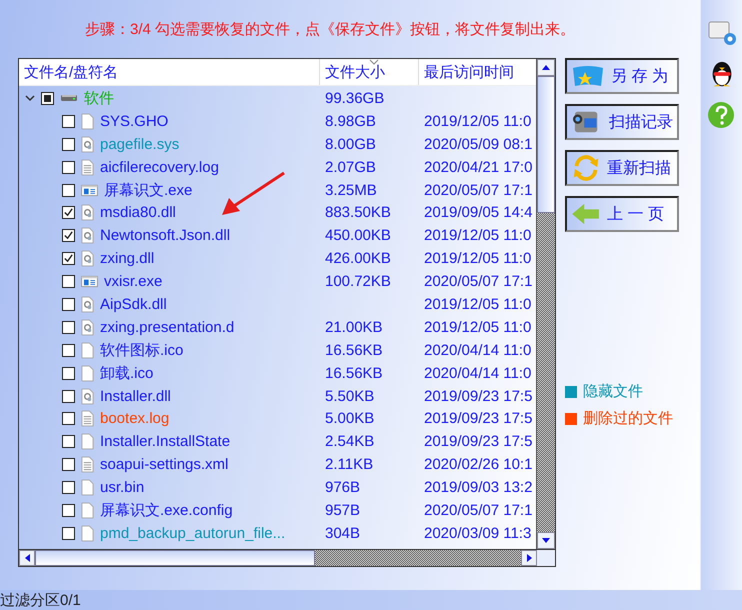 This screenshot has height=610, width=742. What do you see at coordinates (134, 121) in the screenshot?
I see `file-name: SYS.GHO` at bounding box center [134, 121].